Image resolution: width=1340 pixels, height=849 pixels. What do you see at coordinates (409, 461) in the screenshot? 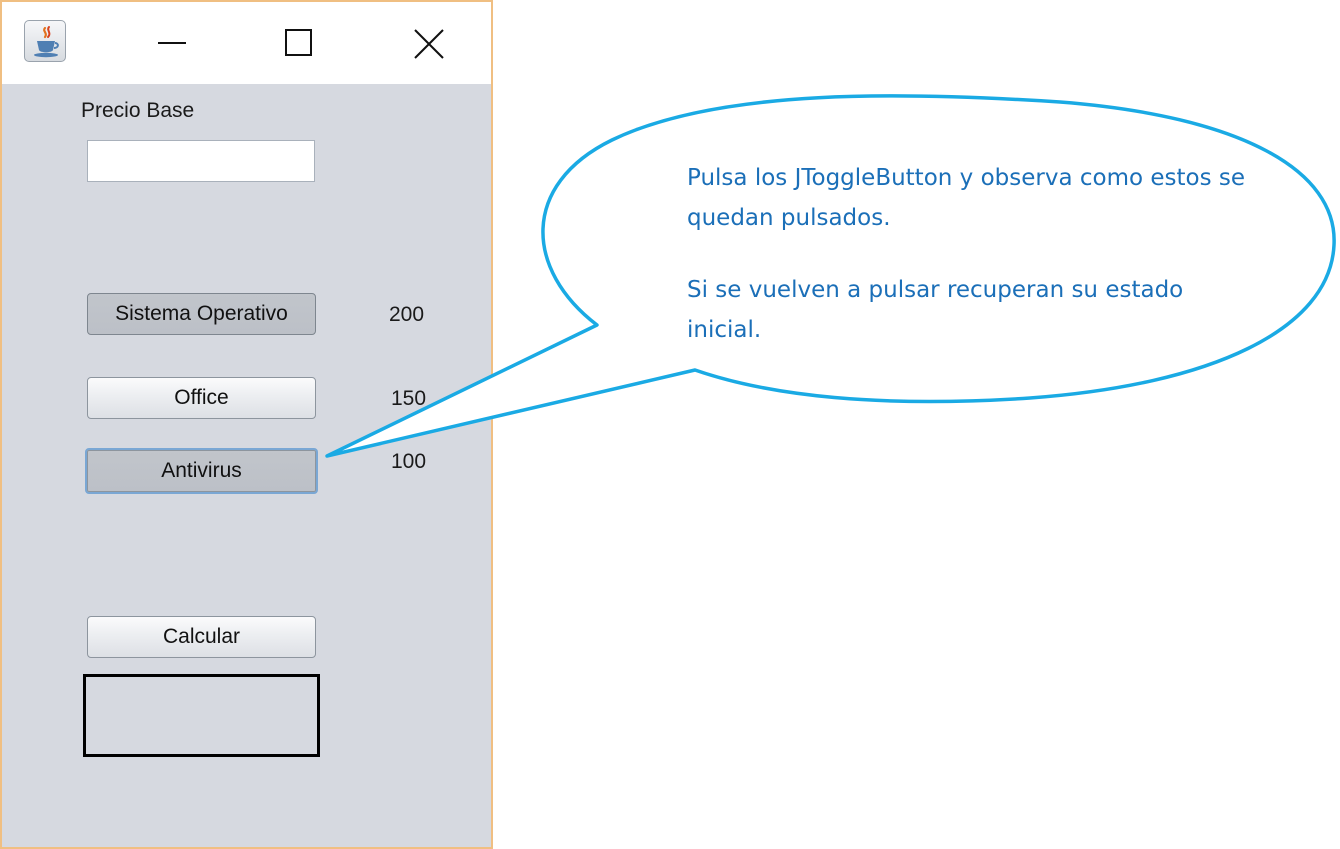
I see `antivirus-price-label: 100` at bounding box center [409, 461].